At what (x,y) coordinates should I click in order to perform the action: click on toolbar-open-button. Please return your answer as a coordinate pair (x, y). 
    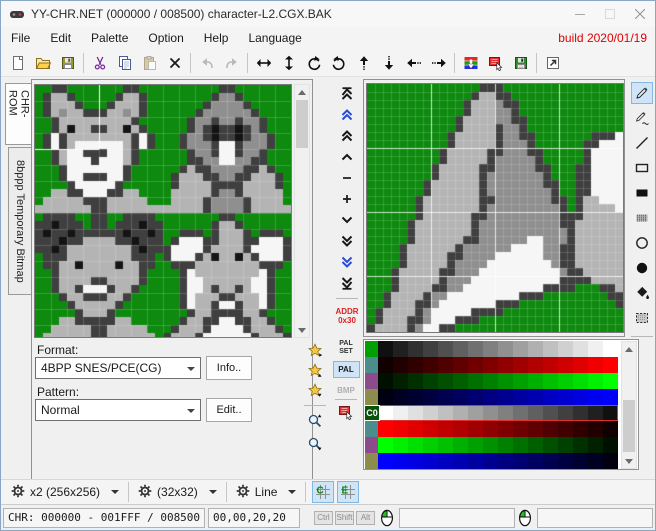
    Looking at the image, I should click on (42, 63).